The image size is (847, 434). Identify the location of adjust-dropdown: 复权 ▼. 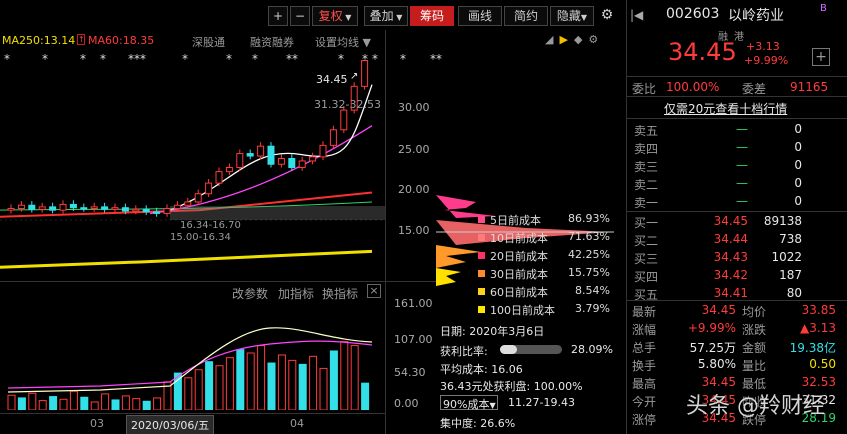
(335, 16).